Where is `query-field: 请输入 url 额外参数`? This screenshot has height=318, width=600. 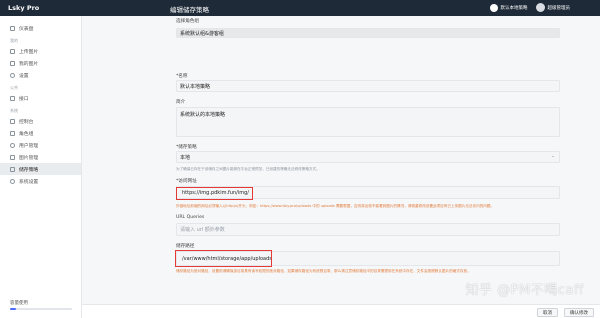
query-field: 请输入 url 额外参数 is located at coordinates (368, 229).